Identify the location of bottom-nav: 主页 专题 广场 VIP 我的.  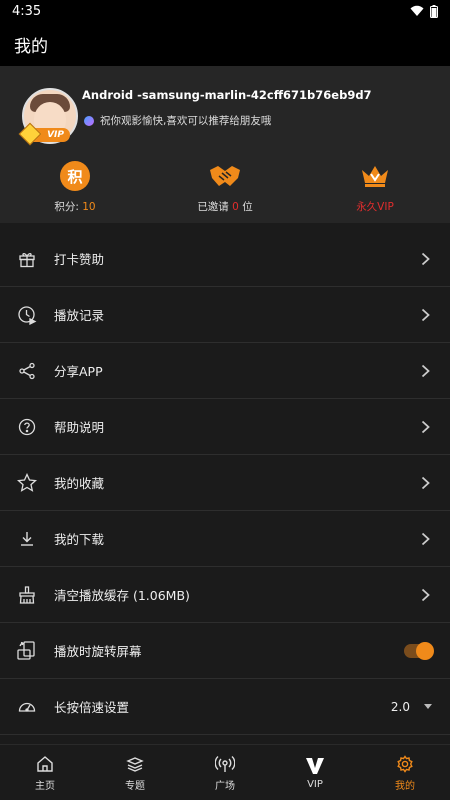
(225, 772).